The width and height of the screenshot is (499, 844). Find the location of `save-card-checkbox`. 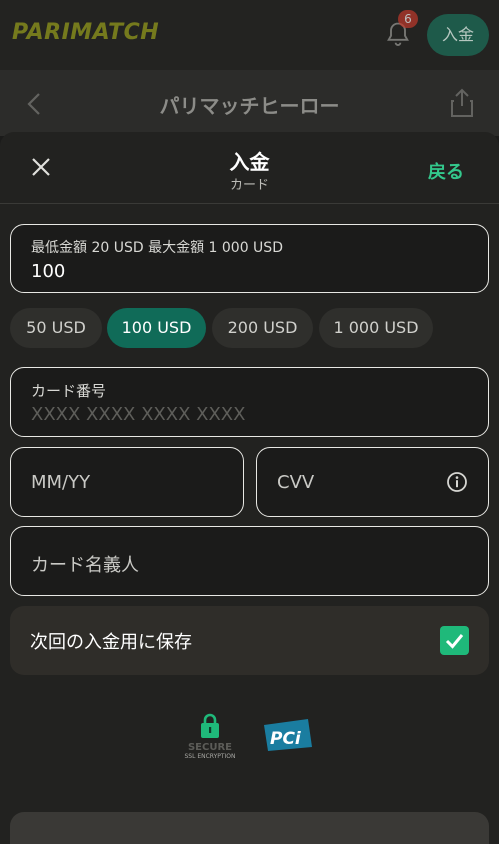

save-card-checkbox is located at coordinates (454, 640).